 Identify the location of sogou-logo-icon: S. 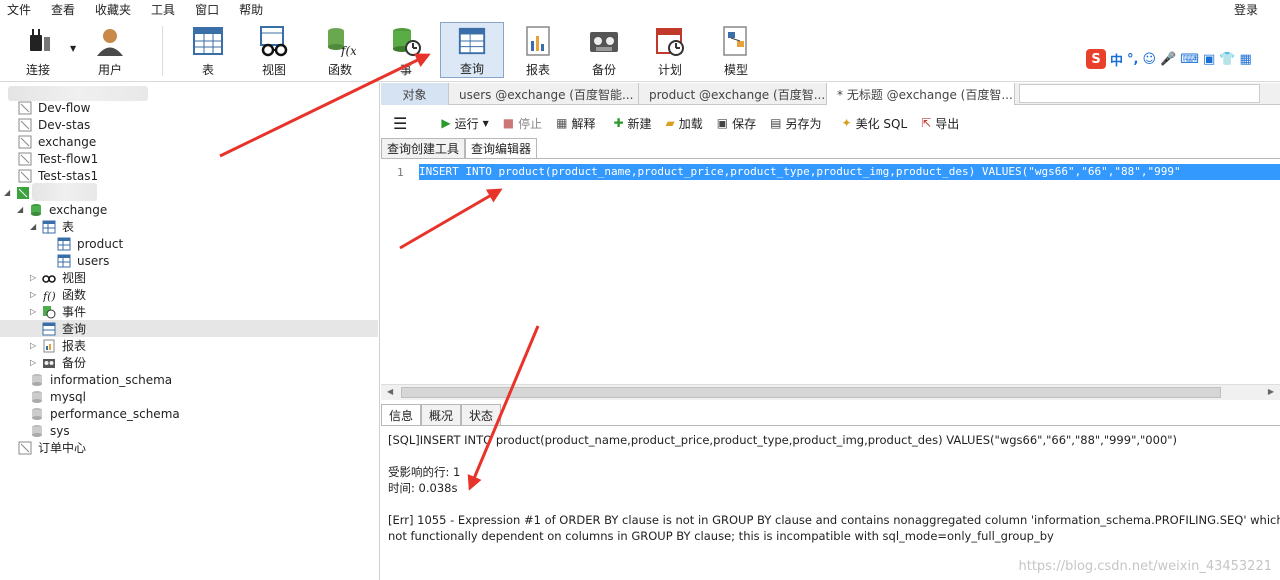
(1096, 59).